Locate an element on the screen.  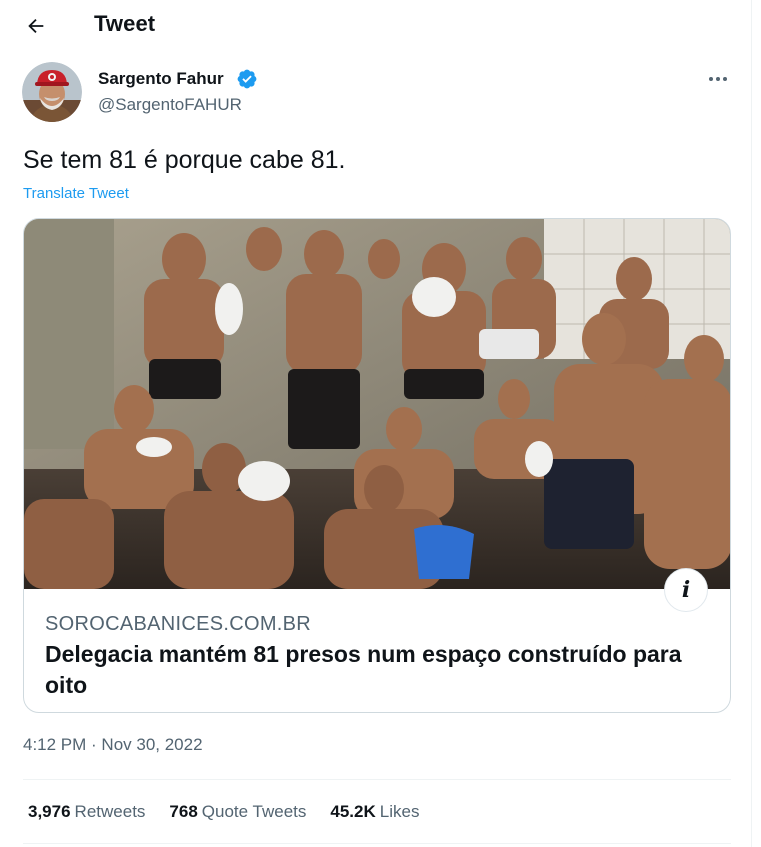
page-title: Tweet is located at coordinates (125, 23).